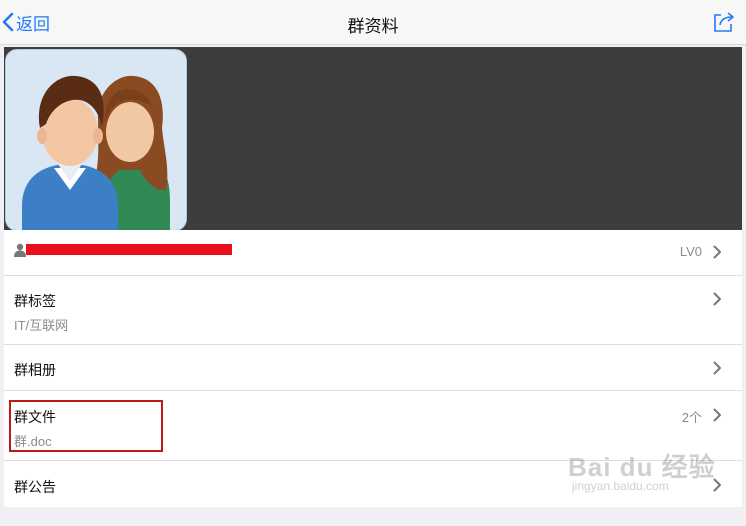 This screenshot has width=746, height=526. I want to click on group-tags-title: 群标签, so click(35, 301).